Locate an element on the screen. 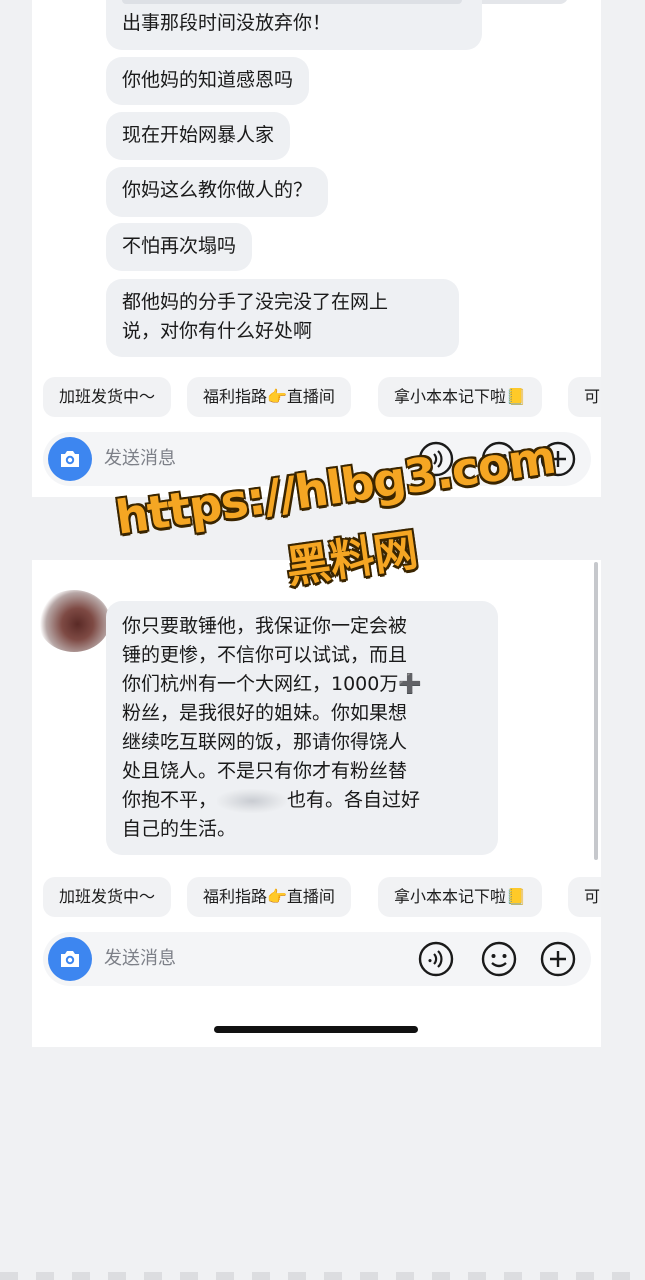 Image resolution: width=645 pixels, height=1280 pixels. home-indicator is located at coordinates (316, 1029).